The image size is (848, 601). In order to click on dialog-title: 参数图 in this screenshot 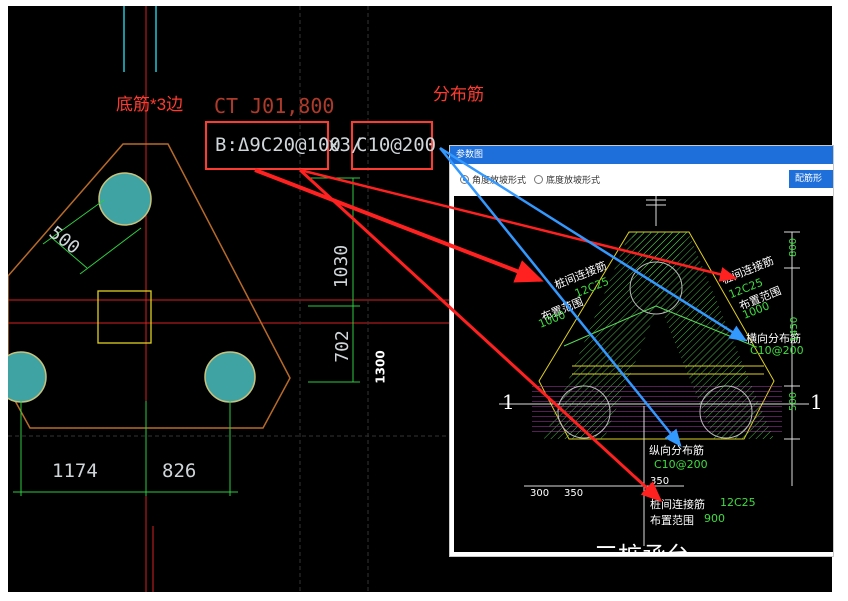, I will do `click(641, 155)`.